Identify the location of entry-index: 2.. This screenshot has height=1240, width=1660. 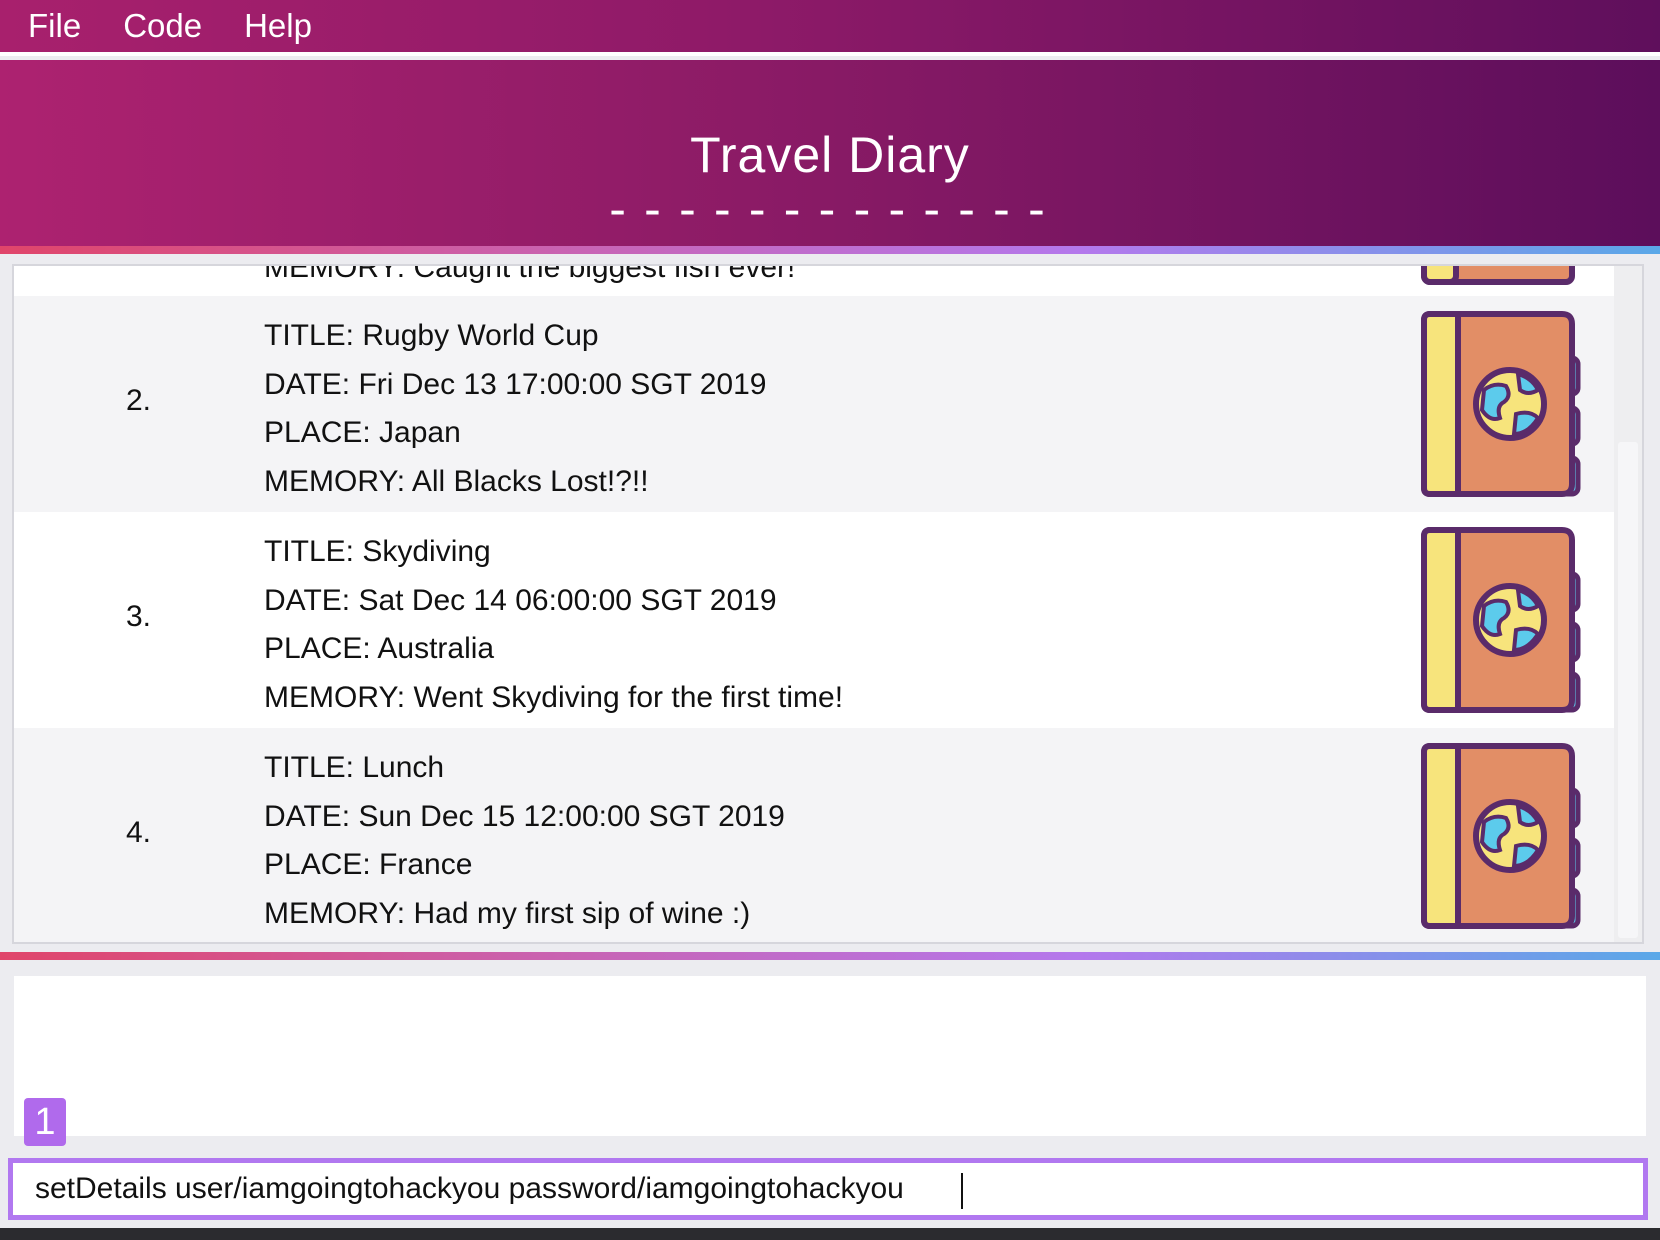
(139, 400).